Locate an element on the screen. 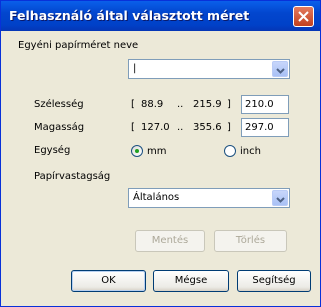 This screenshot has width=321, height=307. close-button is located at coordinates (303, 16).